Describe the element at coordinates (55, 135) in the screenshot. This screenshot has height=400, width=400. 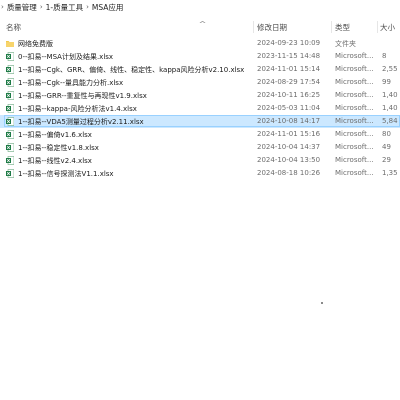
I see `file-name: 1--扣易--偏倚v1.6.xlsx` at that location.